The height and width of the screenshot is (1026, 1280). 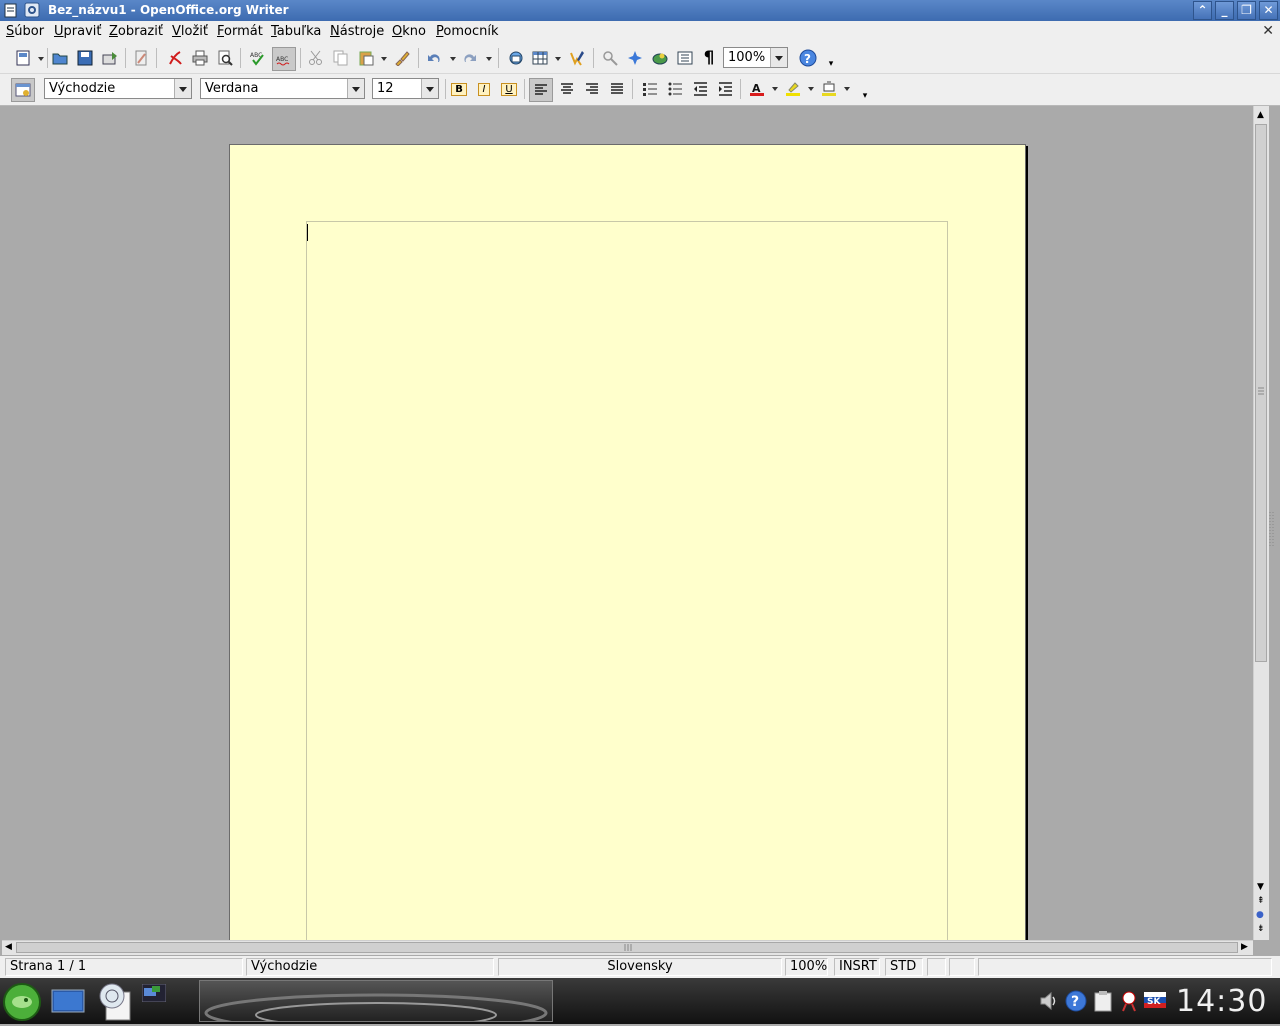 What do you see at coordinates (617, 89) in the screenshot?
I see `justify-button` at bounding box center [617, 89].